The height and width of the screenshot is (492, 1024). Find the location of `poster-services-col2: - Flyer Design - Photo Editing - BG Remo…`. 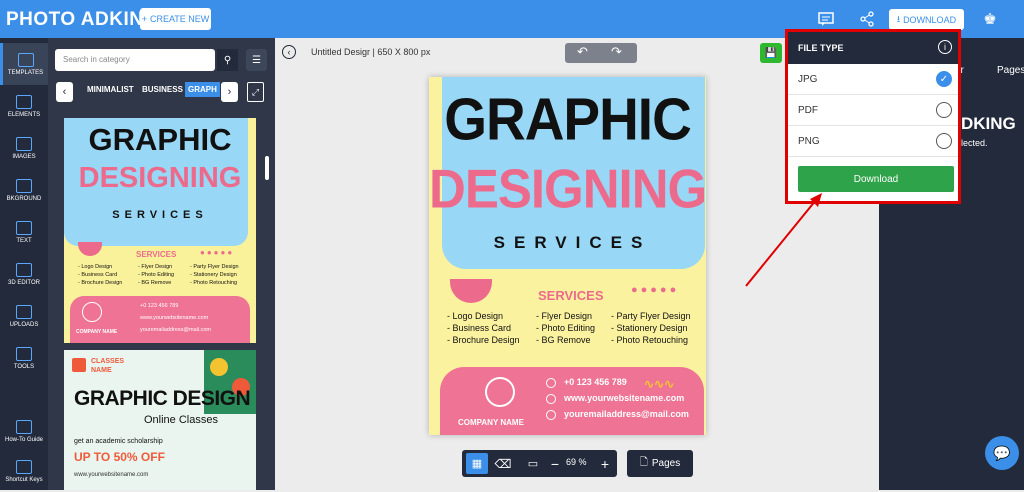

poster-services-col2: - Flyer Design - Photo Editing - BG Remo… is located at coordinates (565, 328).